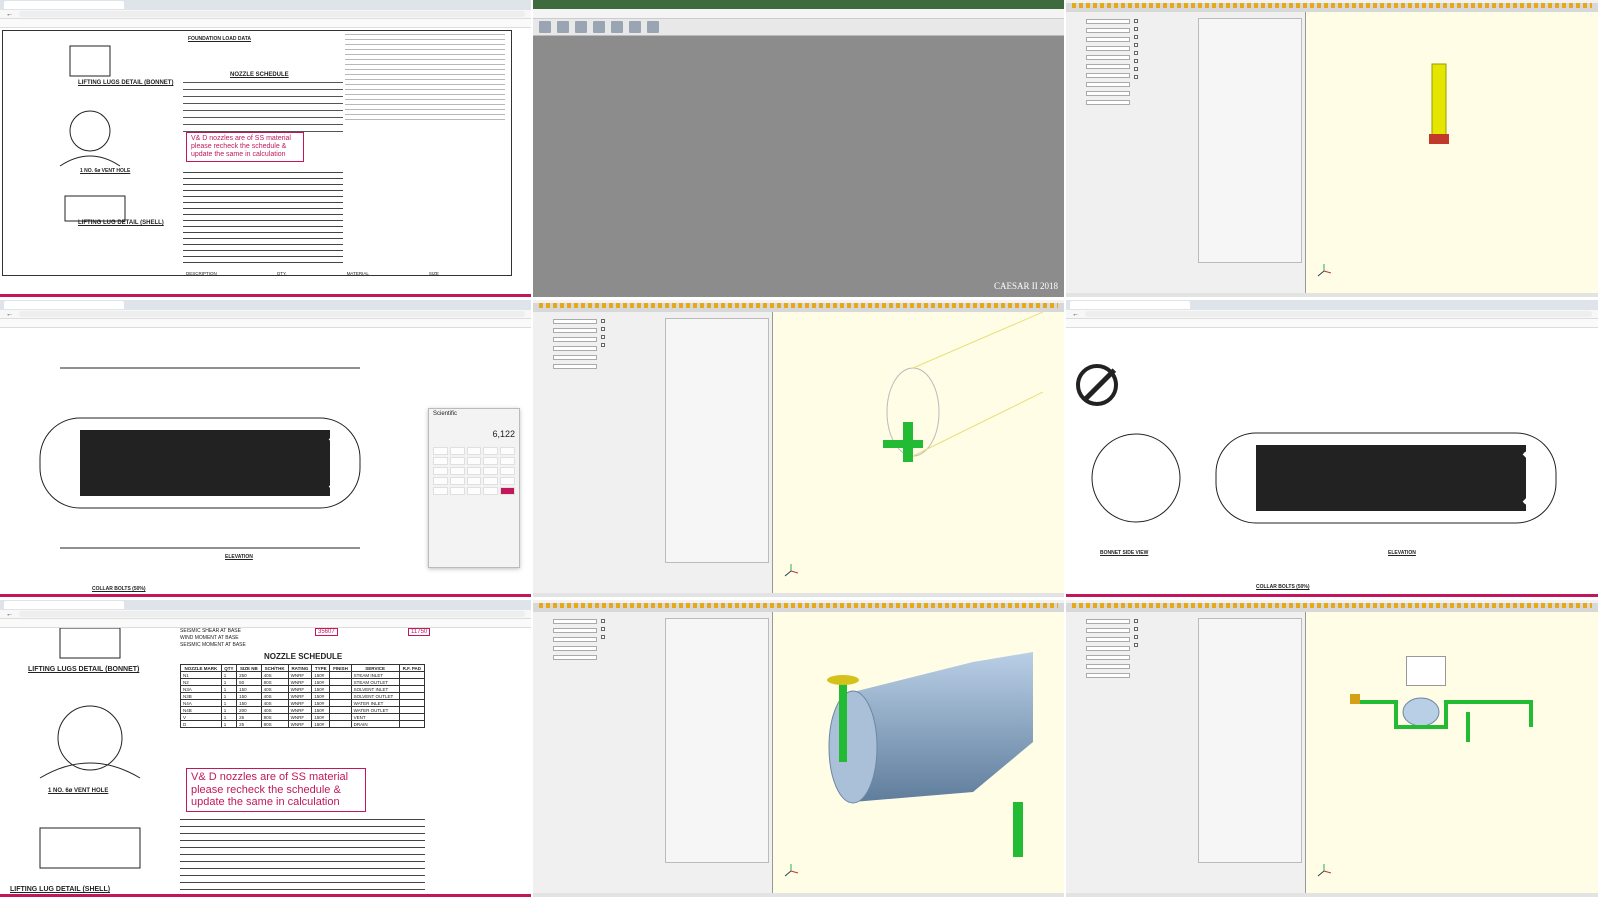  I want to click on pressure-field, so click(1108, 102).